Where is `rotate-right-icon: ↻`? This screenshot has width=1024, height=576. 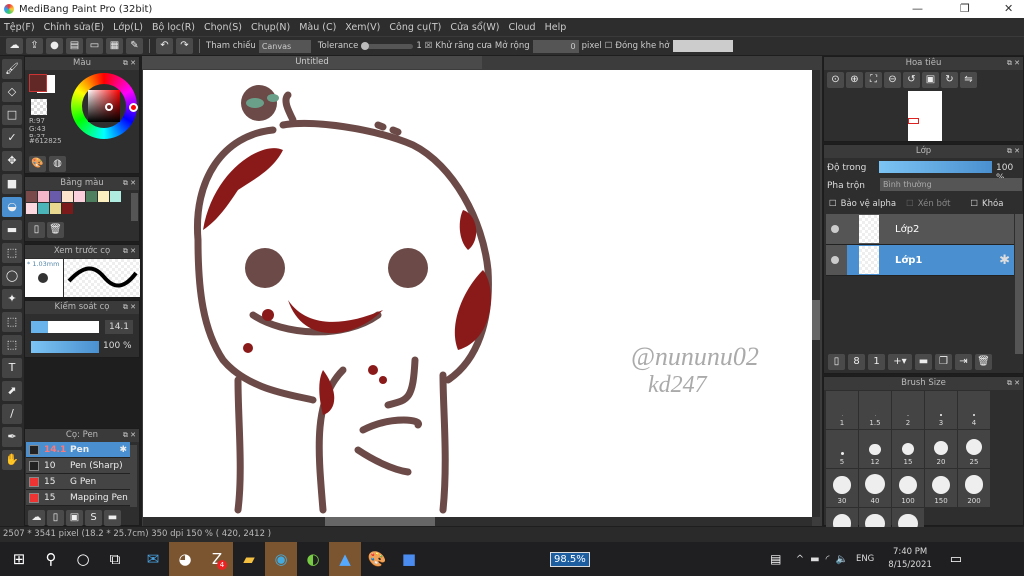
rotate-right-icon: ↻ is located at coordinates (949, 80).